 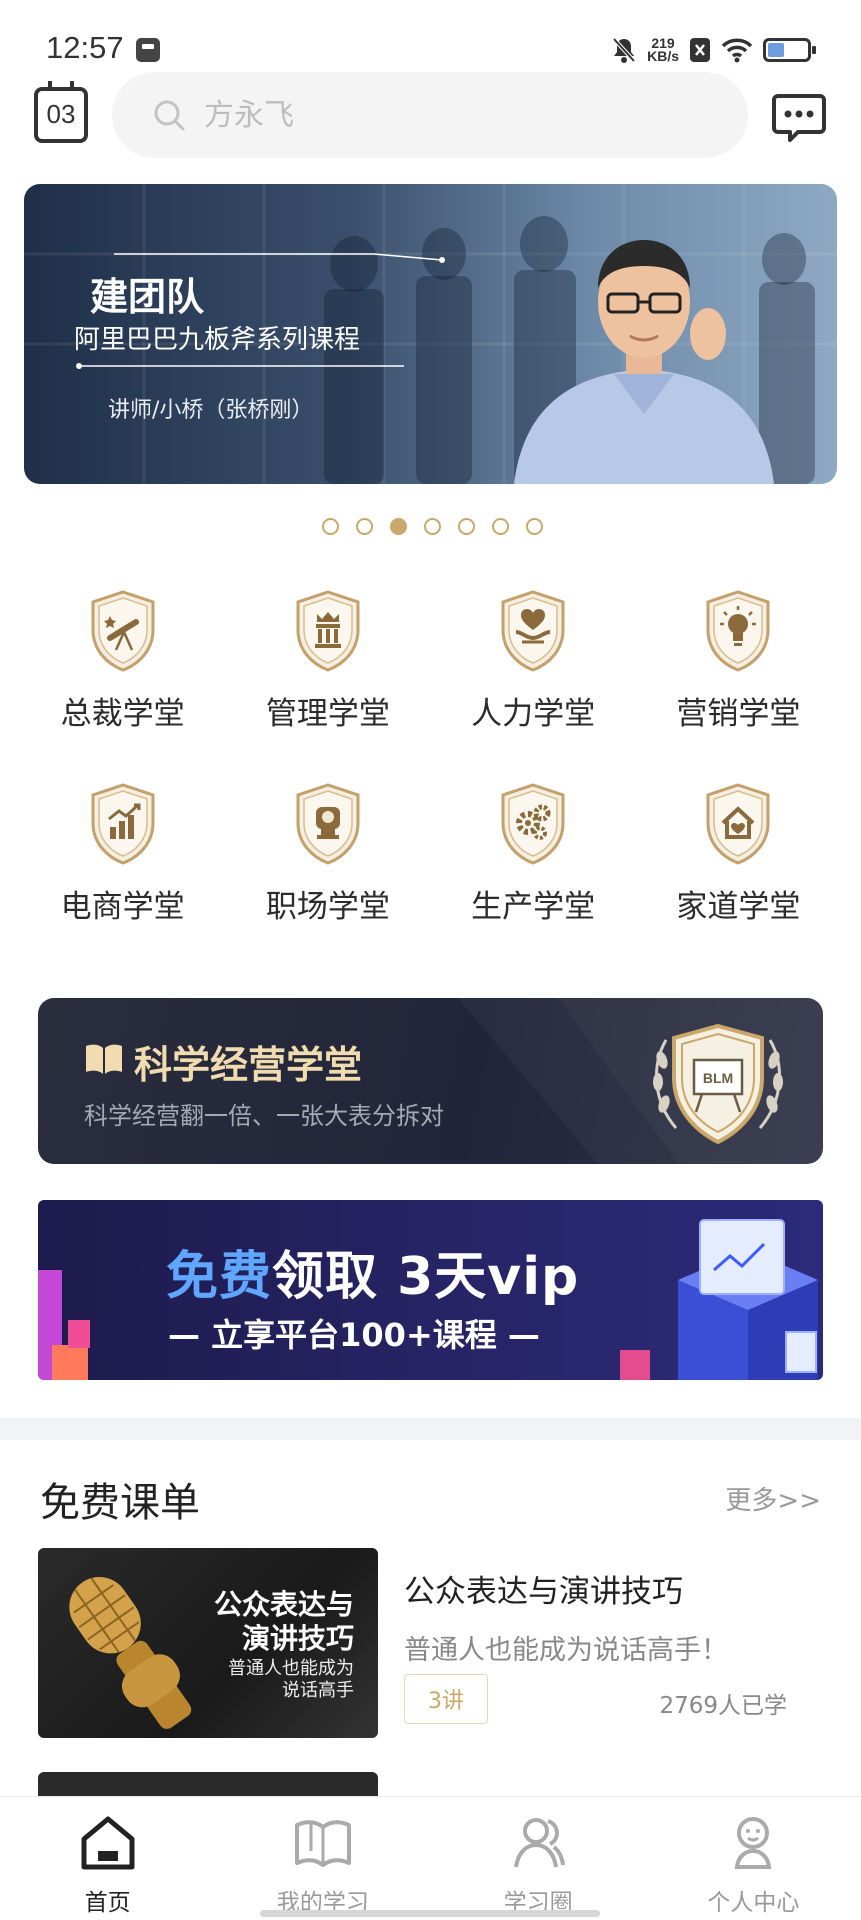 What do you see at coordinates (430, 1081) in the screenshot?
I see `science-management-card: 科学经营学堂 科学经营翻一倍、一张大表分拆对 BLM` at bounding box center [430, 1081].